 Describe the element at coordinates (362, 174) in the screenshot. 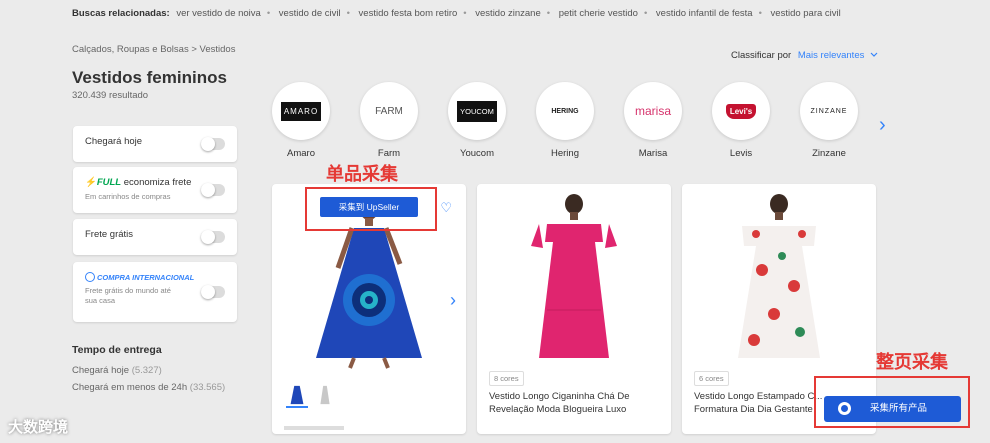

I see `annotation-single: 单品采集` at that location.